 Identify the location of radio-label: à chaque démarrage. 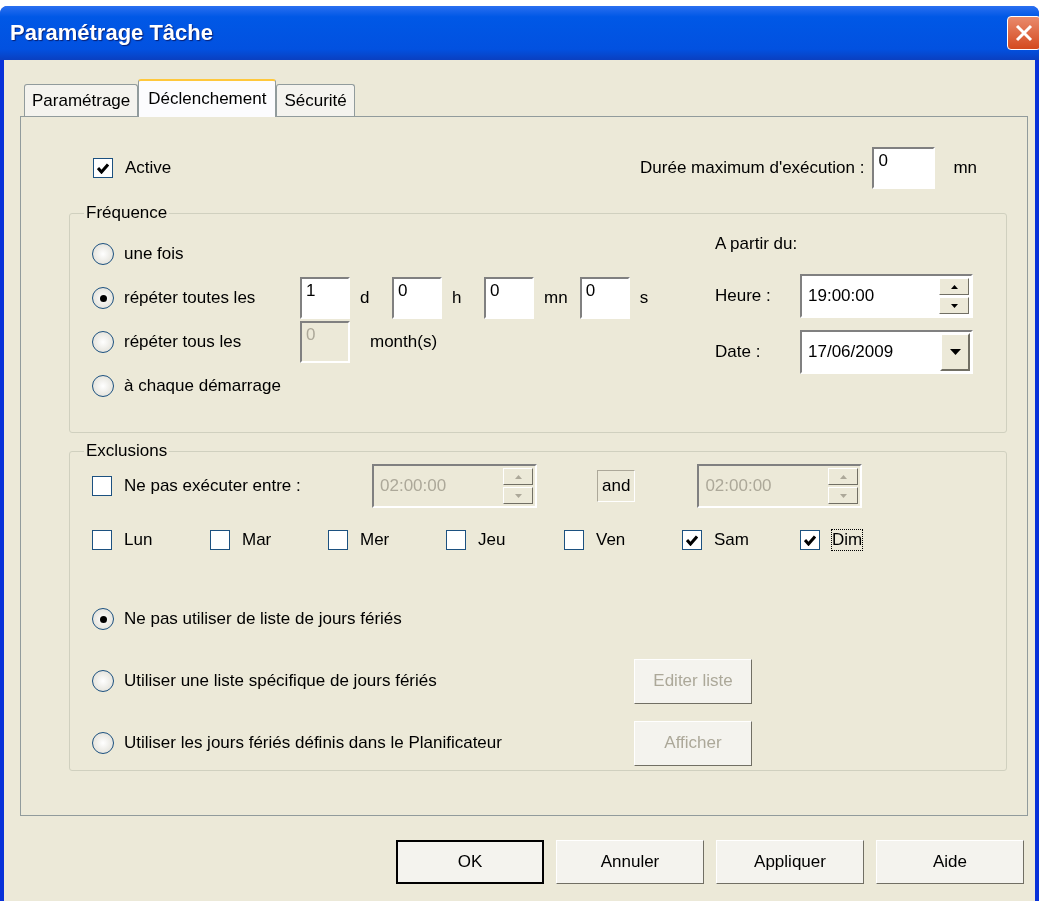
(202, 386).